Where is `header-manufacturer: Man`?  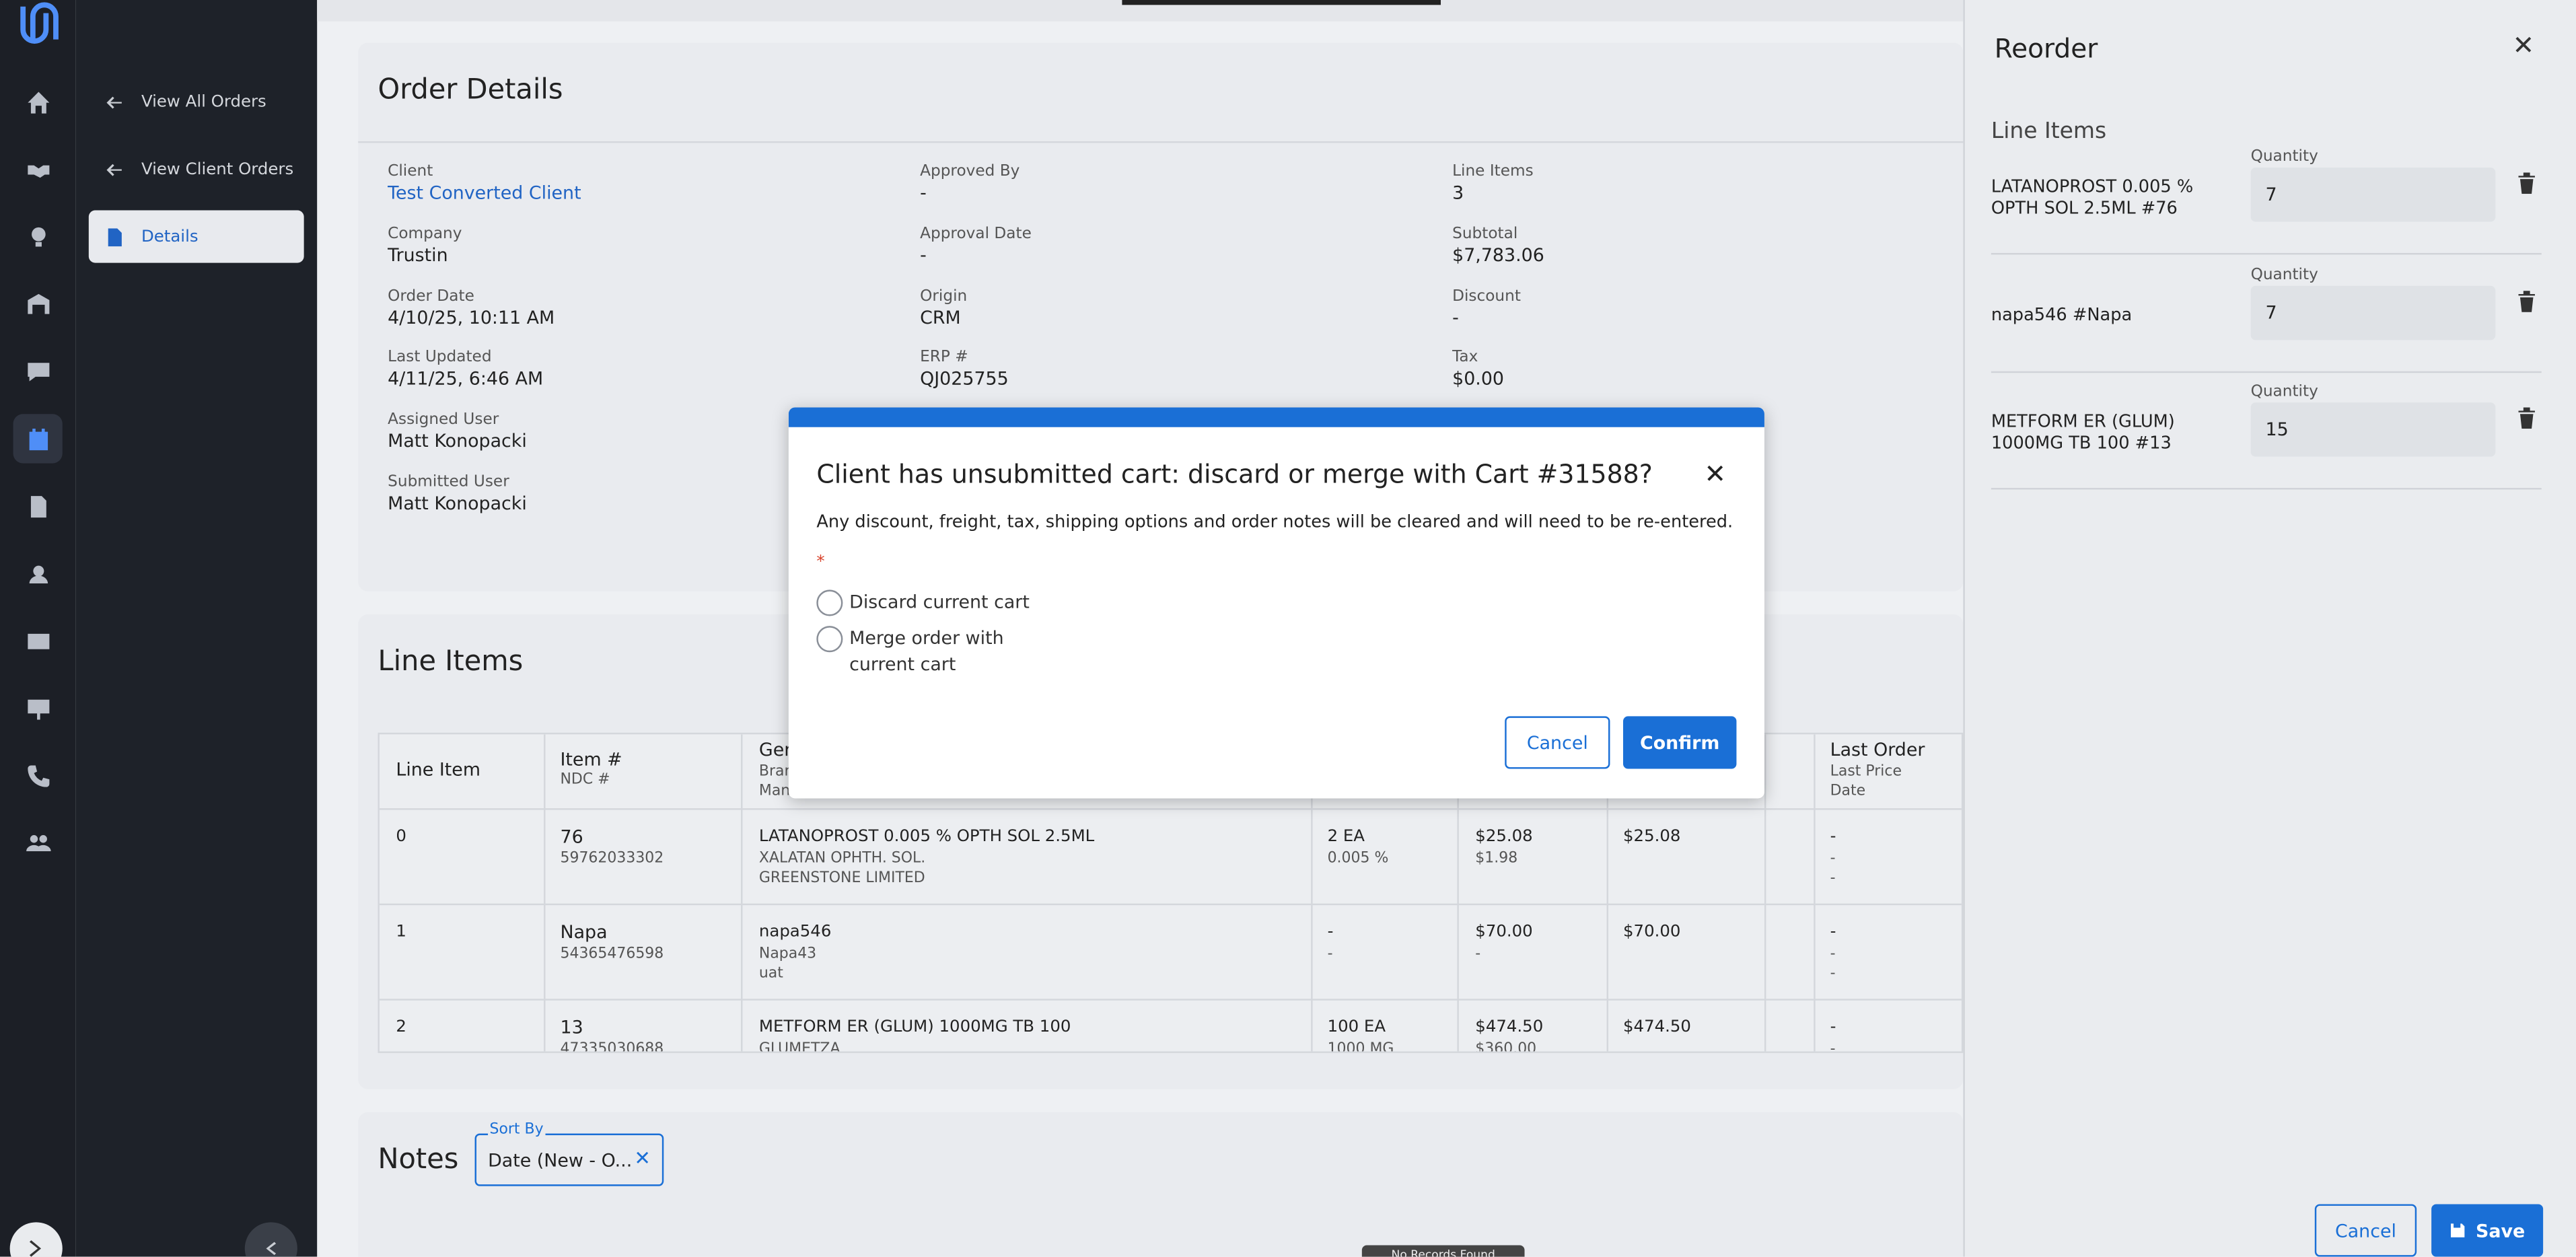
header-manufacturer: Man is located at coordinates (774, 791).